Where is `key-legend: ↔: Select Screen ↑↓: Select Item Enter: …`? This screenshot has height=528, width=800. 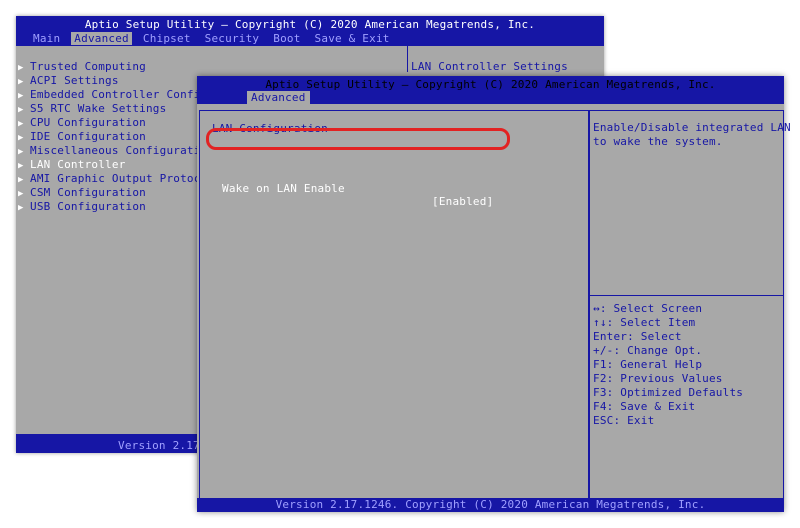 key-legend: ↔: Select Screen ↑↓: Select Item Enter: … is located at coordinates (668, 365).